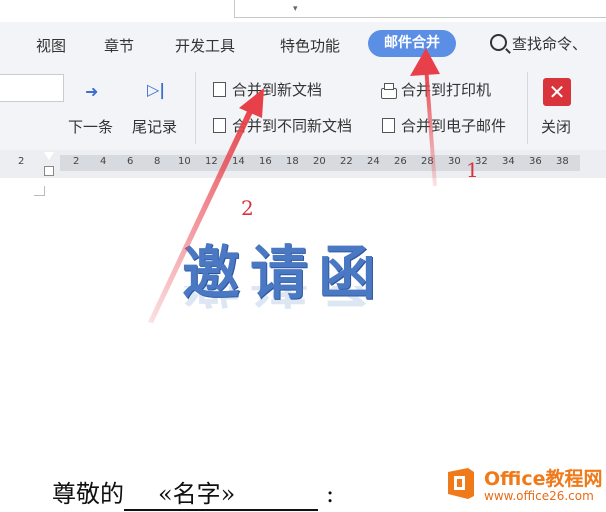 This screenshot has height=512, width=606. What do you see at coordinates (238, 161) in the screenshot?
I see `ruler-tick: 14` at bounding box center [238, 161].